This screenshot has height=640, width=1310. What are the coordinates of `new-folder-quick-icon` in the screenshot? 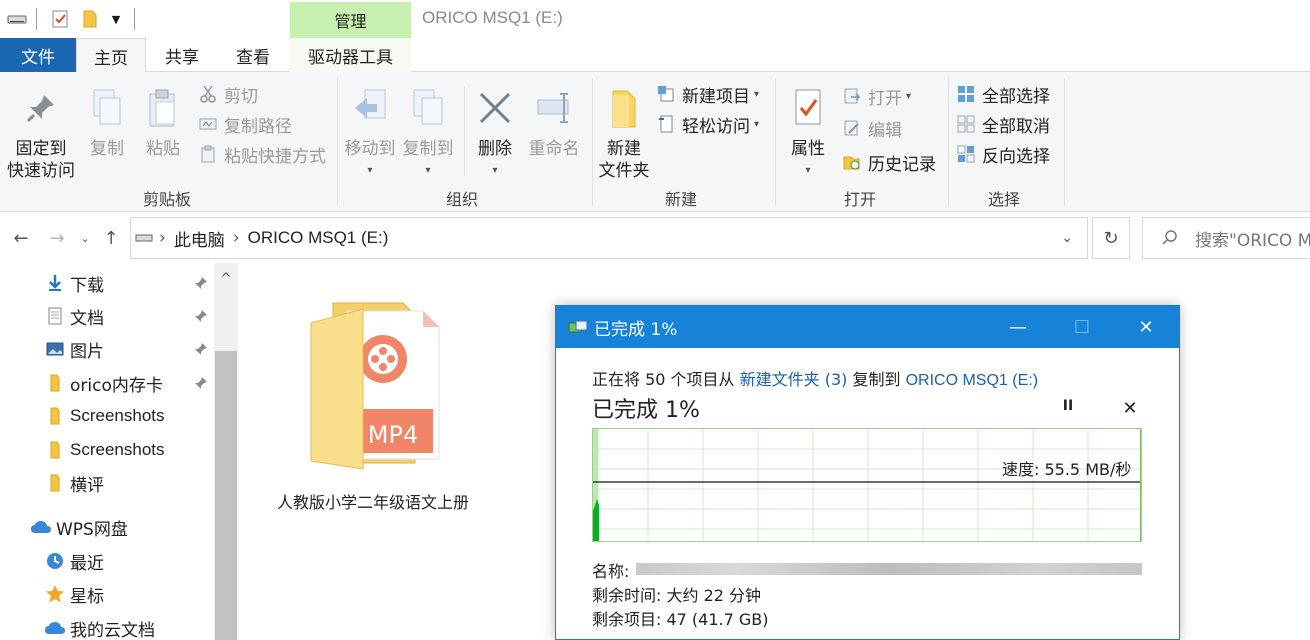 It's located at (90, 19).